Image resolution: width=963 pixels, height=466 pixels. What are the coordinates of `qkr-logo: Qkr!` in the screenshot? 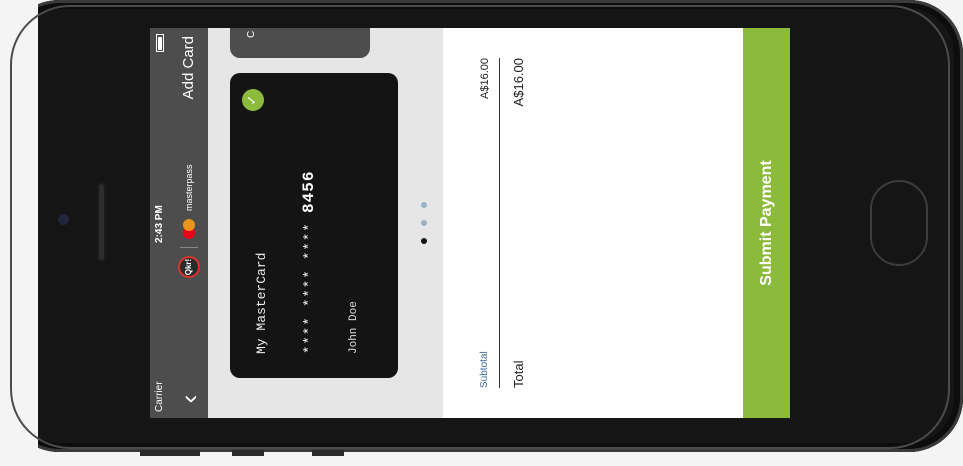 It's located at (189, 267).